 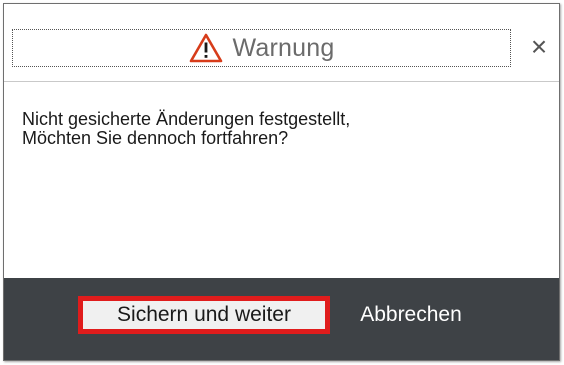 What do you see at coordinates (205, 48) in the screenshot?
I see `warning-triangle-icon` at bounding box center [205, 48].